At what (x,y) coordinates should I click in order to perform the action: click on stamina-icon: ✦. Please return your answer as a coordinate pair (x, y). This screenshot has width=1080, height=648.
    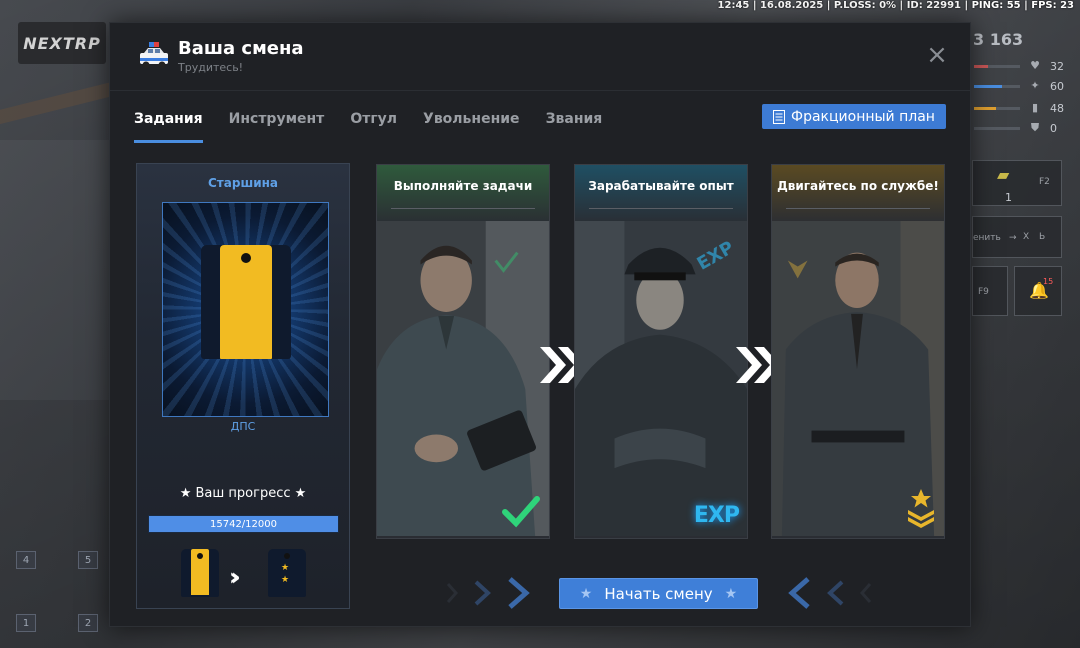
    Looking at the image, I should click on (1035, 85).